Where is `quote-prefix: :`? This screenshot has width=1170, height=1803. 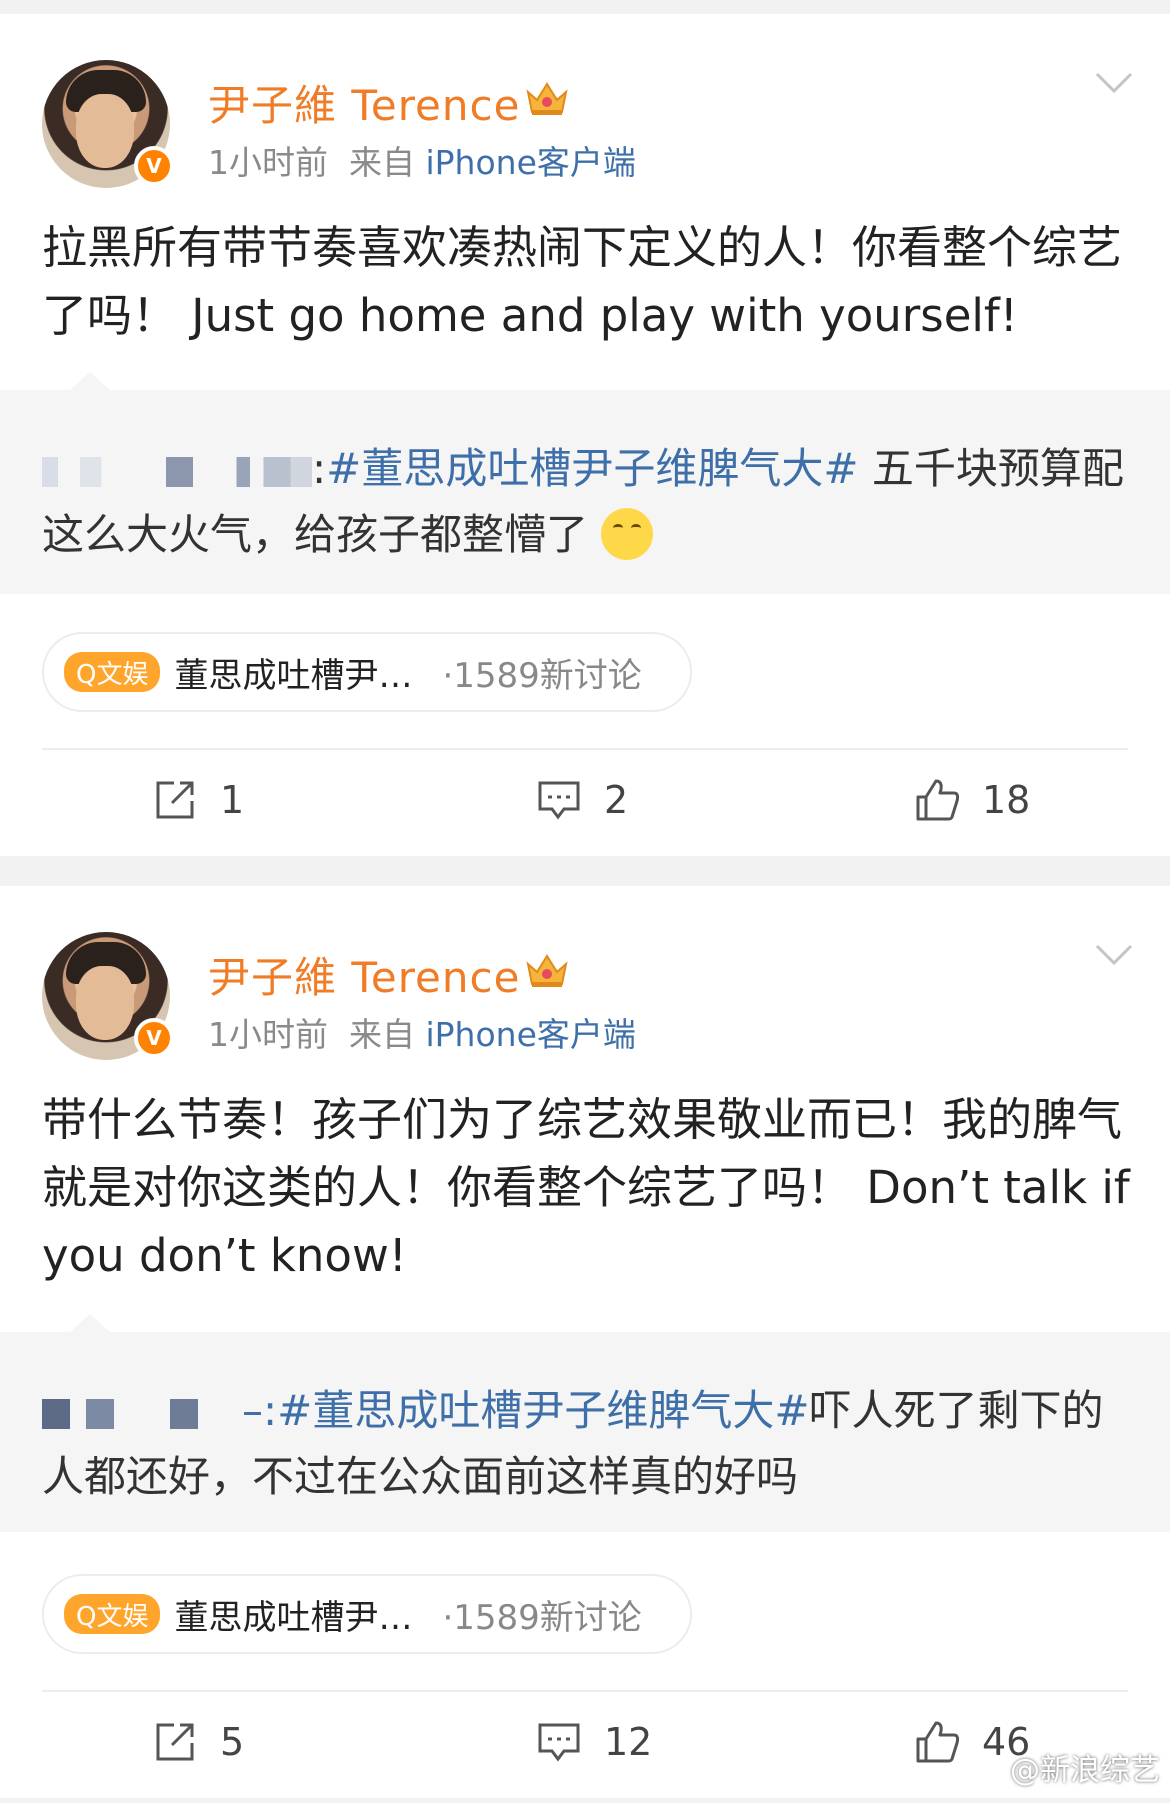
quote-prefix: : is located at coordinates (319, 468).